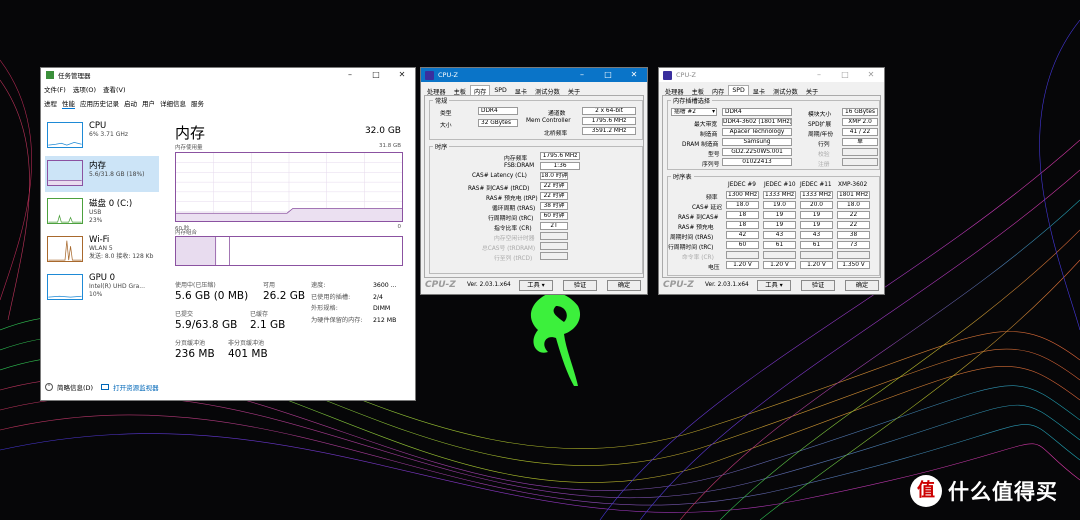 This screenshot has width=1080, height=520. What do you see at coordinates (102, 174) in the screenshot?
I see `sidebar-item-memory: 内存 5.6/31.8 GB (18%)` at bounding box center [102, 174].